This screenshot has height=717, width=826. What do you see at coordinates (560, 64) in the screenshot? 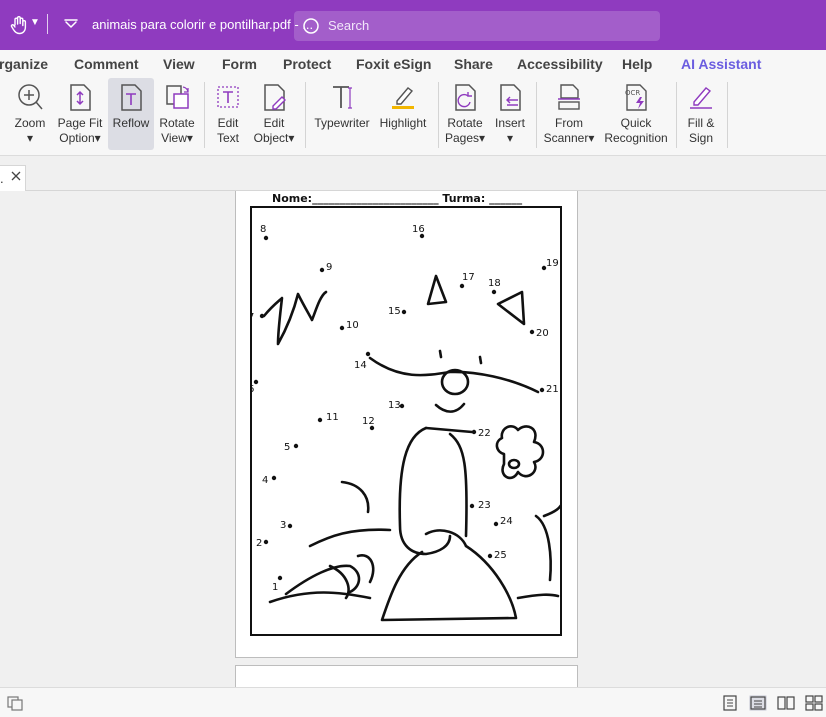
I see `tab-accessibility: Accessibility` at bounding box center [560, 64].